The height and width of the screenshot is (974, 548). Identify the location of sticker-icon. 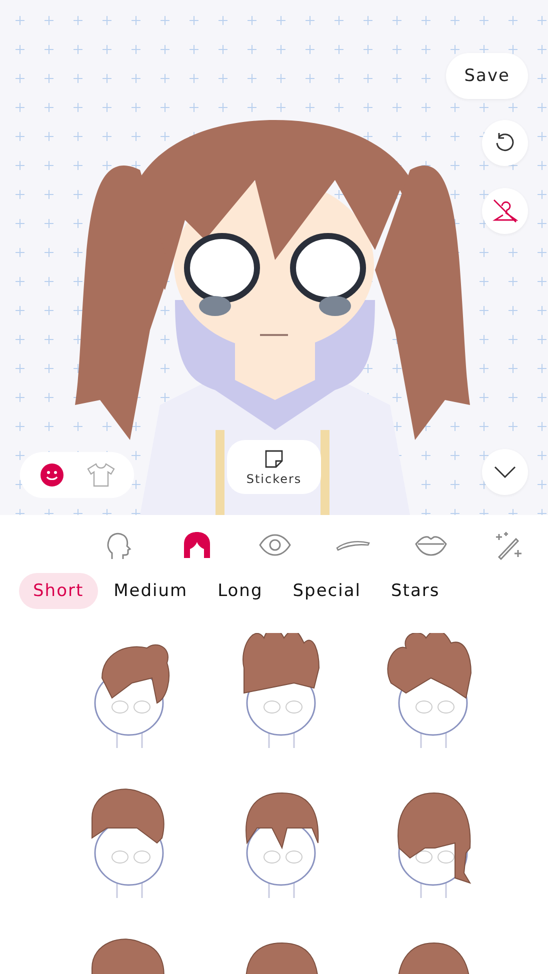
(274, 458).